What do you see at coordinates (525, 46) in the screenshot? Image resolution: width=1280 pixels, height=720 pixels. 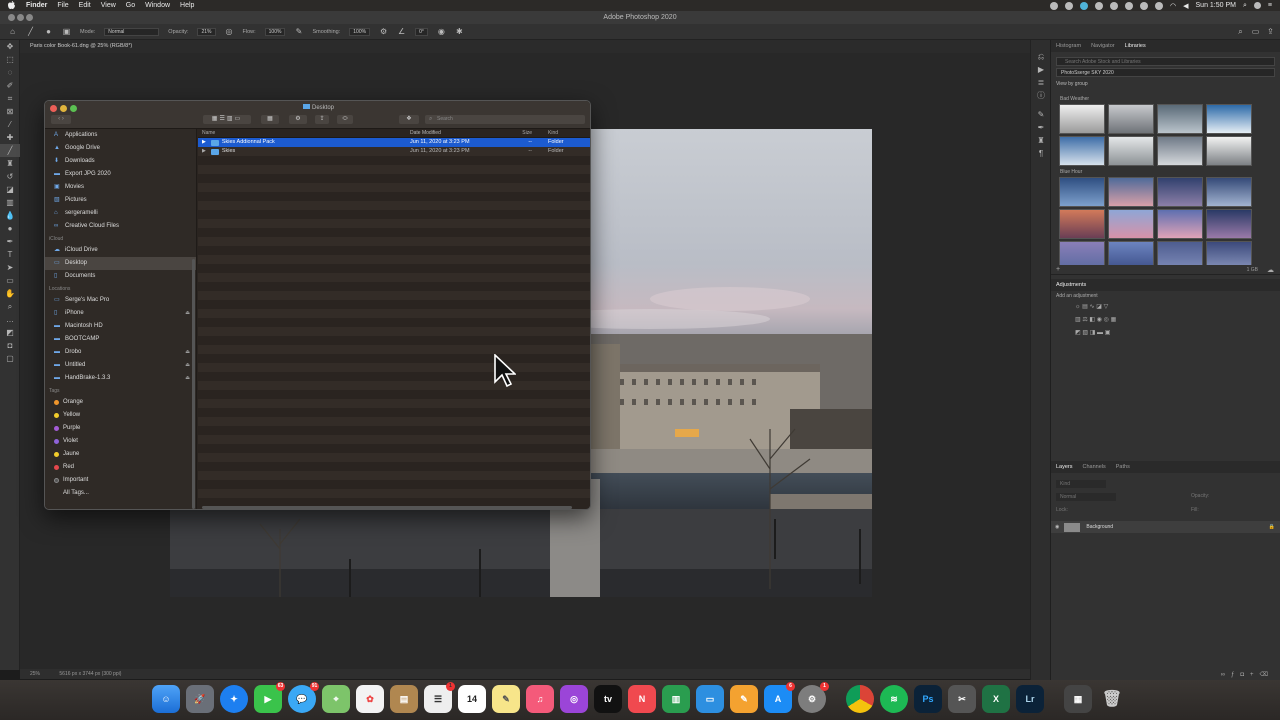 I see `document-tab: Paris color Book-61.dng @ 25% (RGB/8*)` at bounding box center [525, 46].